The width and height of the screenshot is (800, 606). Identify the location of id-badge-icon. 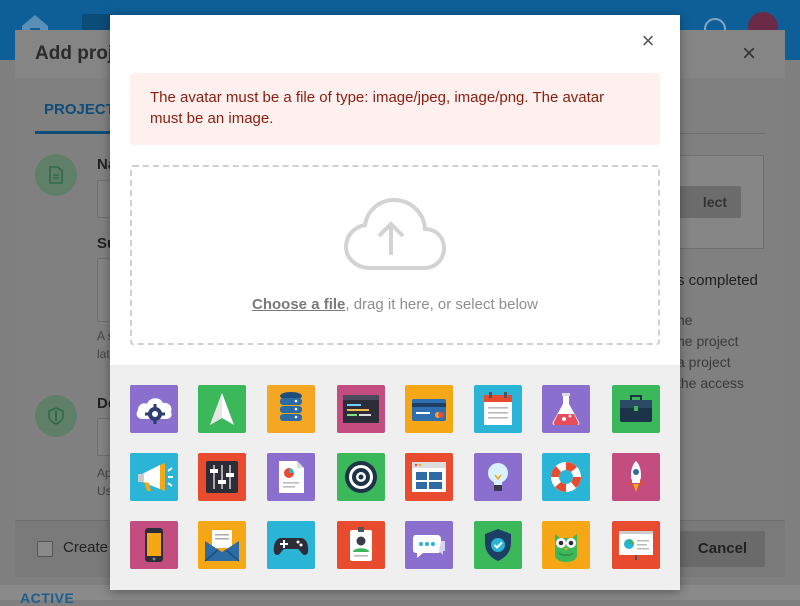
(361, 544).